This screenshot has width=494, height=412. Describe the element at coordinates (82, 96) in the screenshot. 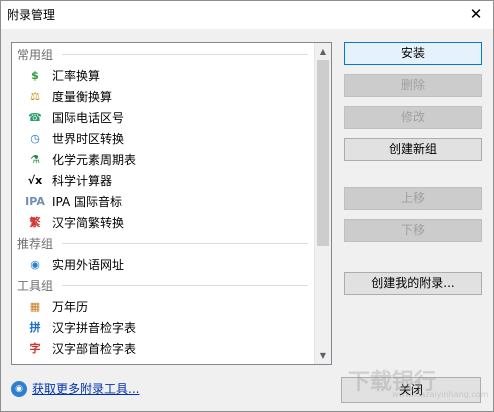

I see `list-item-label: 度量衡换算` at that location.